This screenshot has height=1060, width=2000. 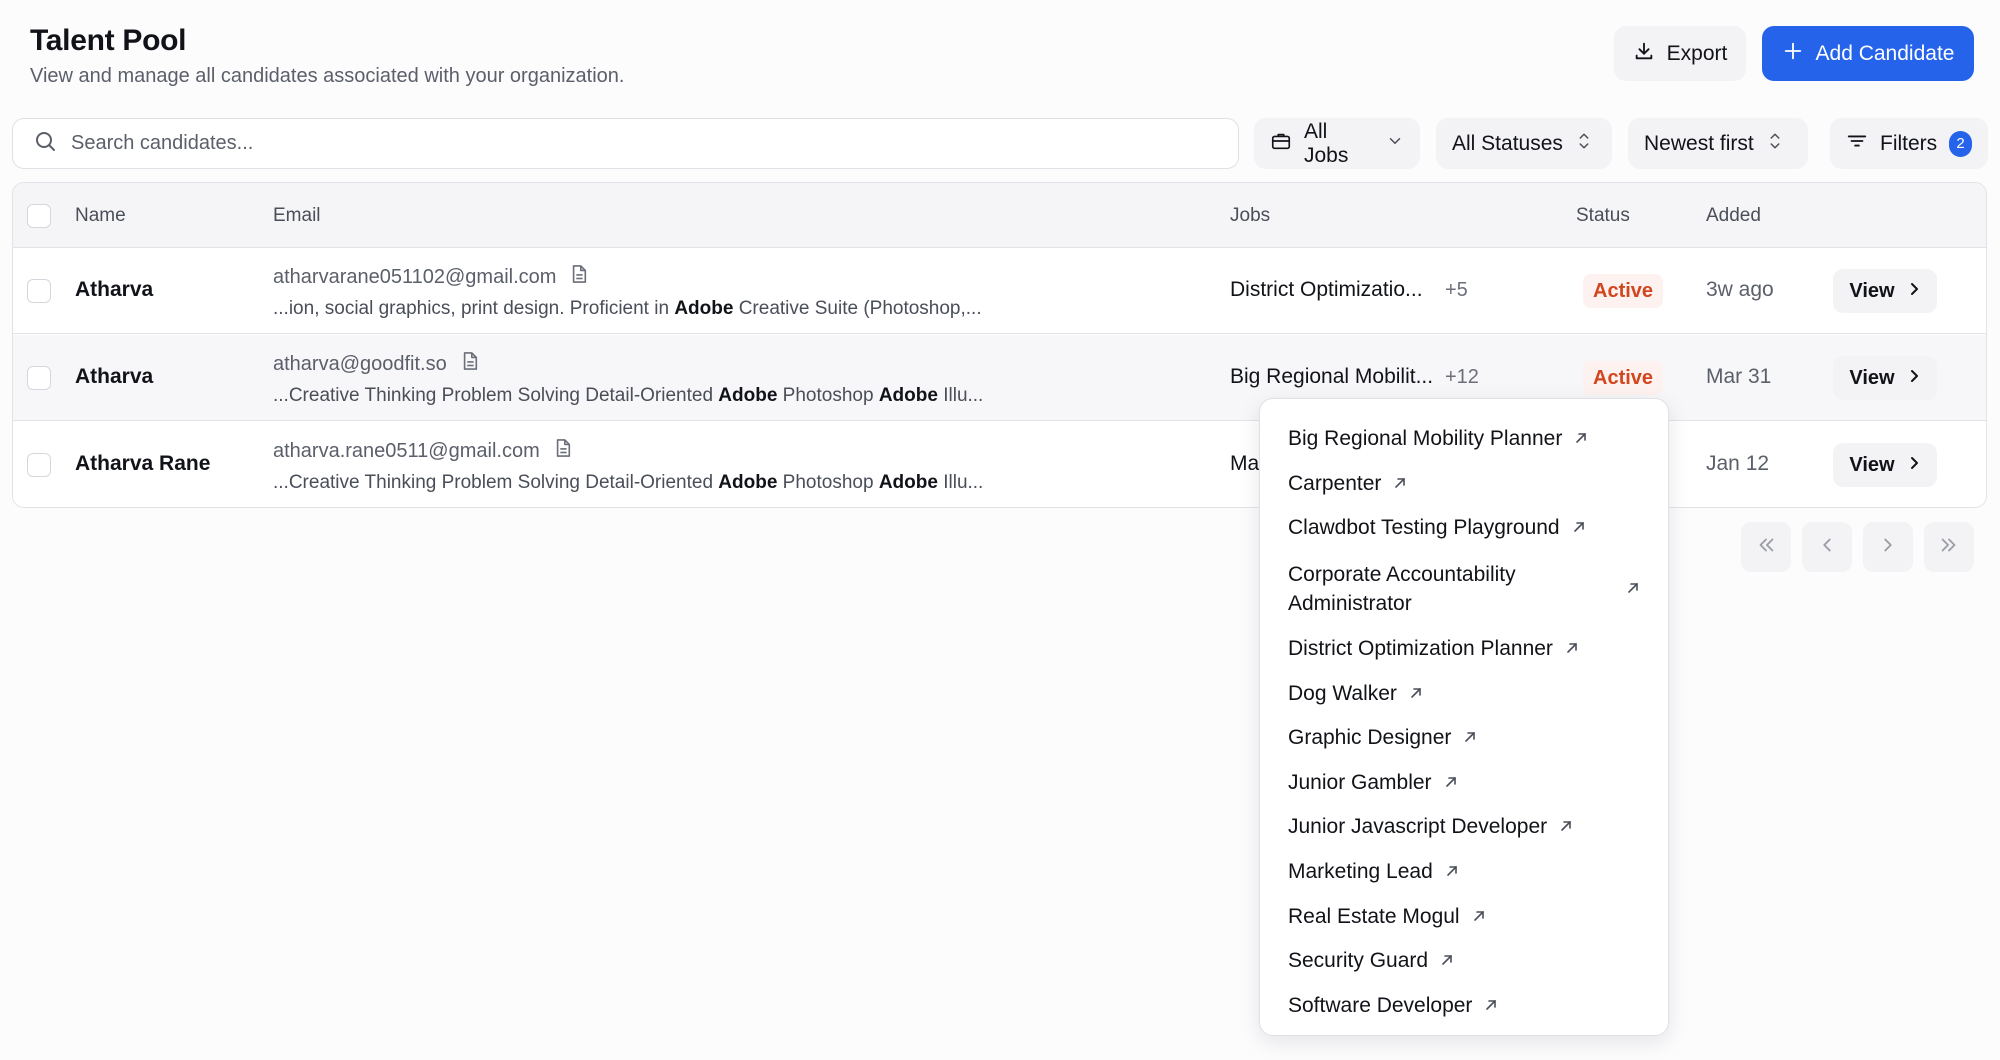 What do you see at coordinates (621, 143) in the screenshot?
I see `search-input` at bounding box center [621, 143].